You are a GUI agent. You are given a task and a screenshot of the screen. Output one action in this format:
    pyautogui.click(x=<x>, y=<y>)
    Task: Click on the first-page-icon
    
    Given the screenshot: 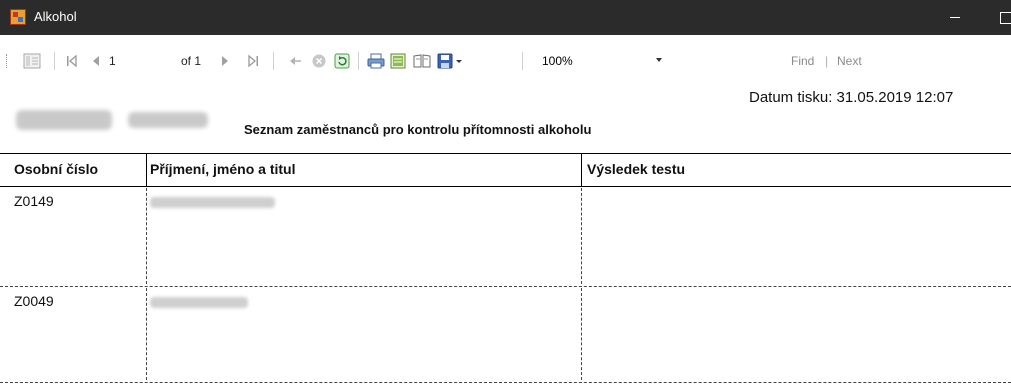 What is the action you would take?
    pyautogui.click(x=72, y=61)
    